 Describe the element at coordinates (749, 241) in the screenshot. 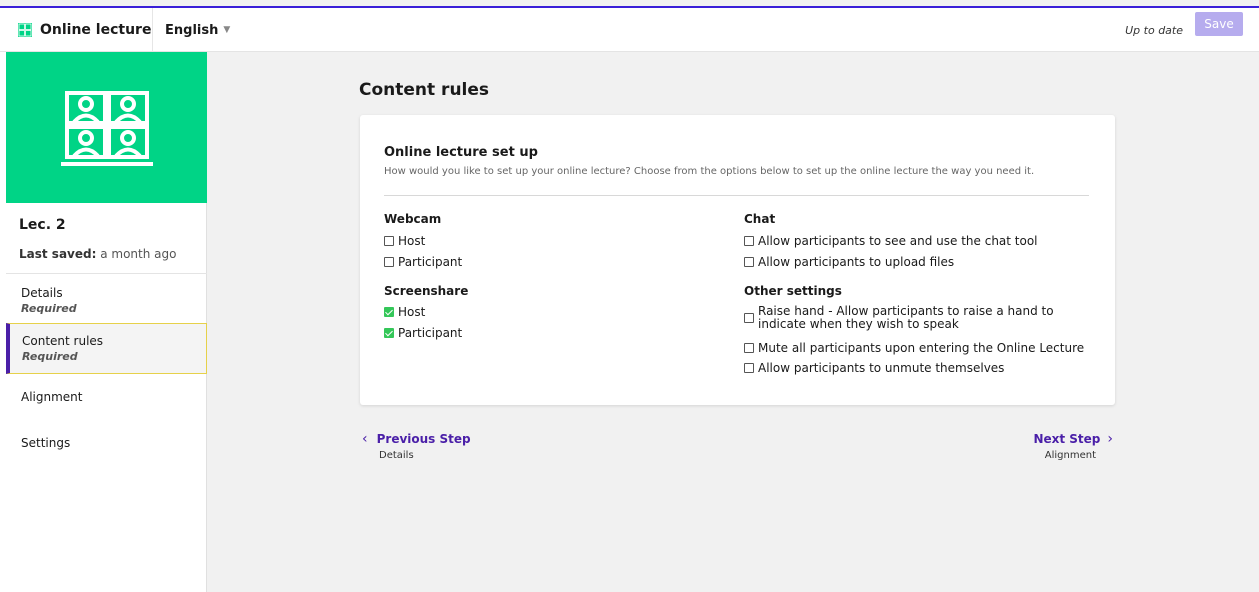

I see `chat-tool-checkbox` at that location.